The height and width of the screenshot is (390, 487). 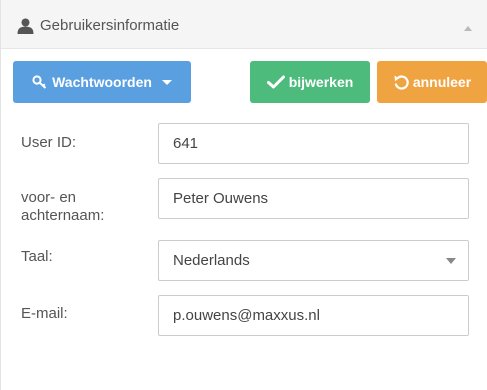 What do you see at coordinates (321, 82) in the screenshot?
I see `update-button-label: bijwerken` at bounding box center [321, 82].